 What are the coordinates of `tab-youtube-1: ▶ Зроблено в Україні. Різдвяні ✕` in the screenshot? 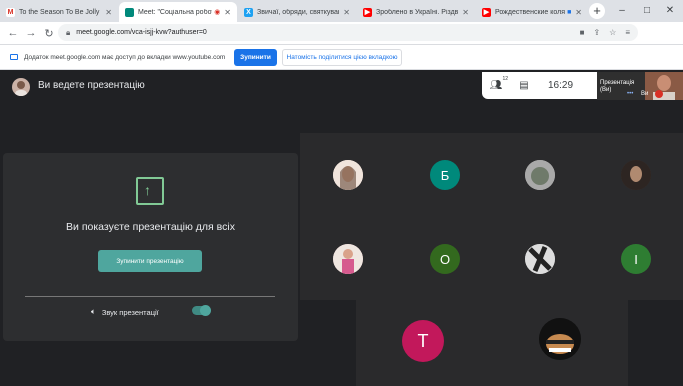 It's located at (416, 12).